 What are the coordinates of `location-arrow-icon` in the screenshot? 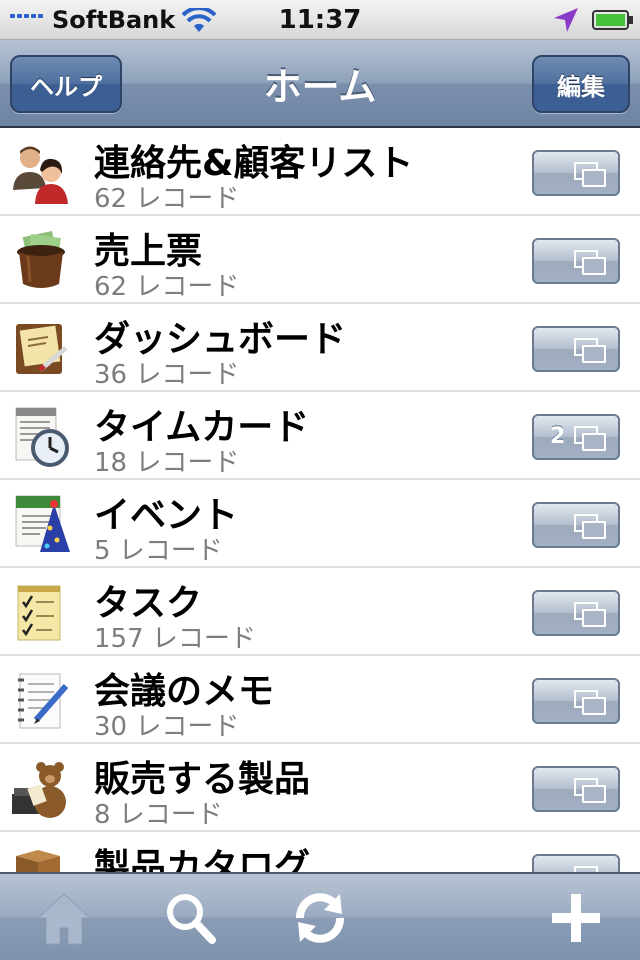 It's located at (566, 20).